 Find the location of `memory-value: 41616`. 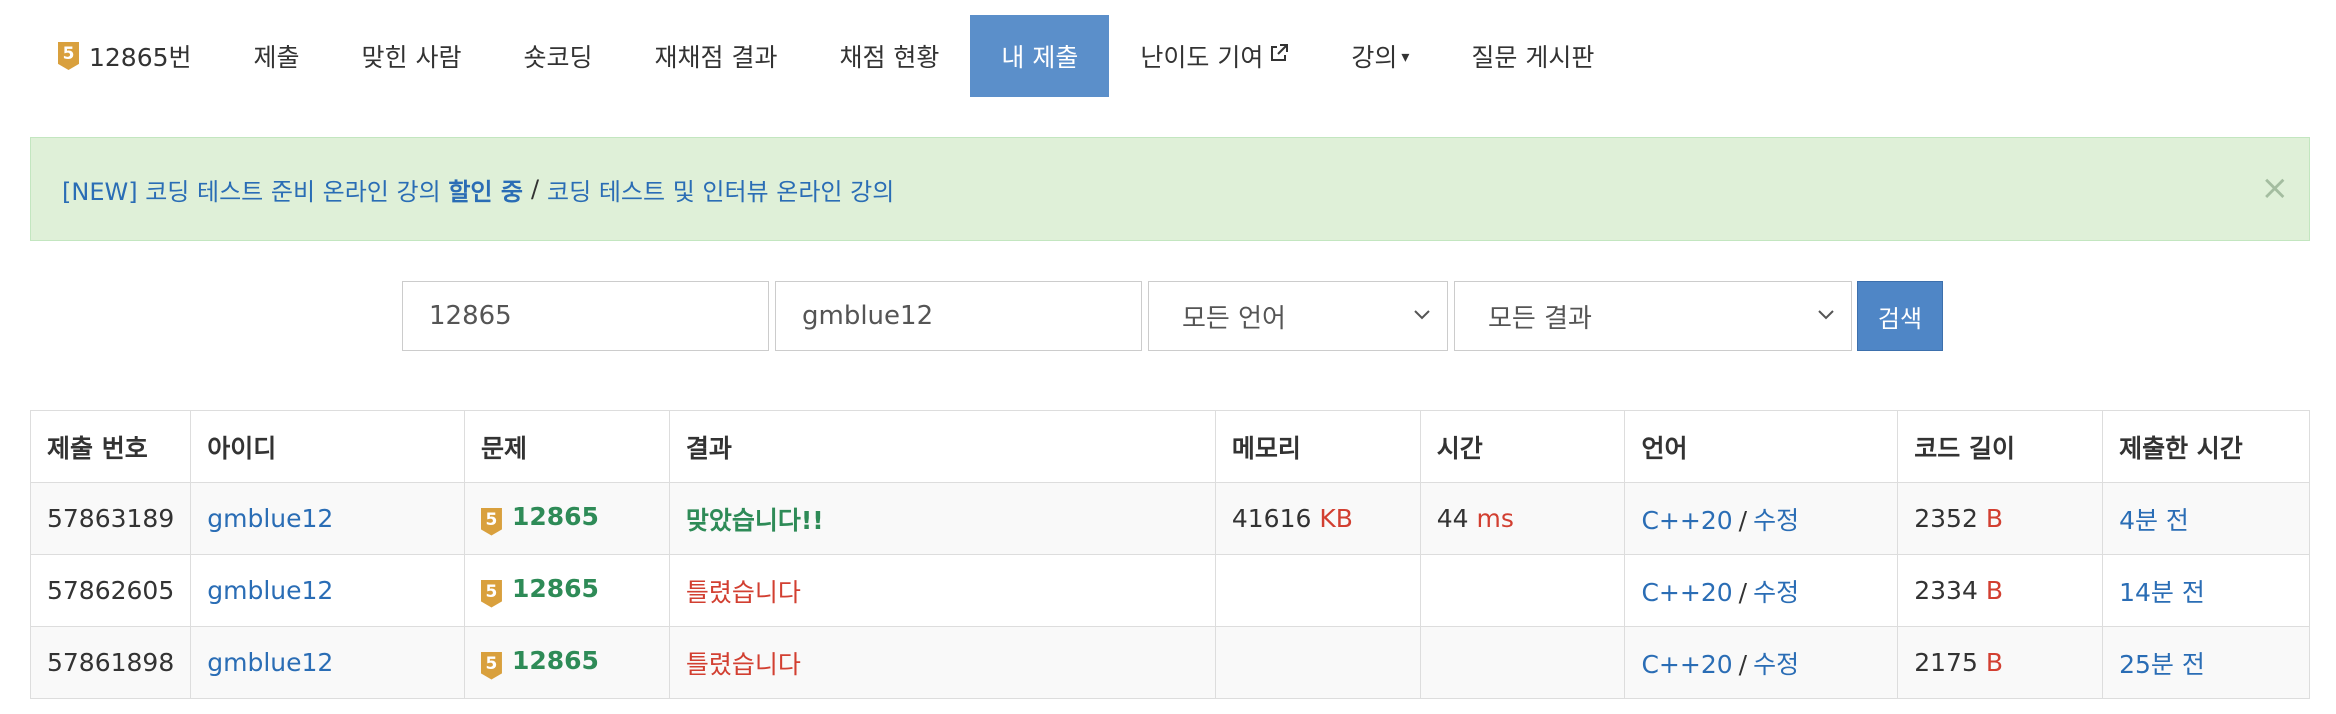

memory-value: 41616 is located at coordinates (1271, 518).